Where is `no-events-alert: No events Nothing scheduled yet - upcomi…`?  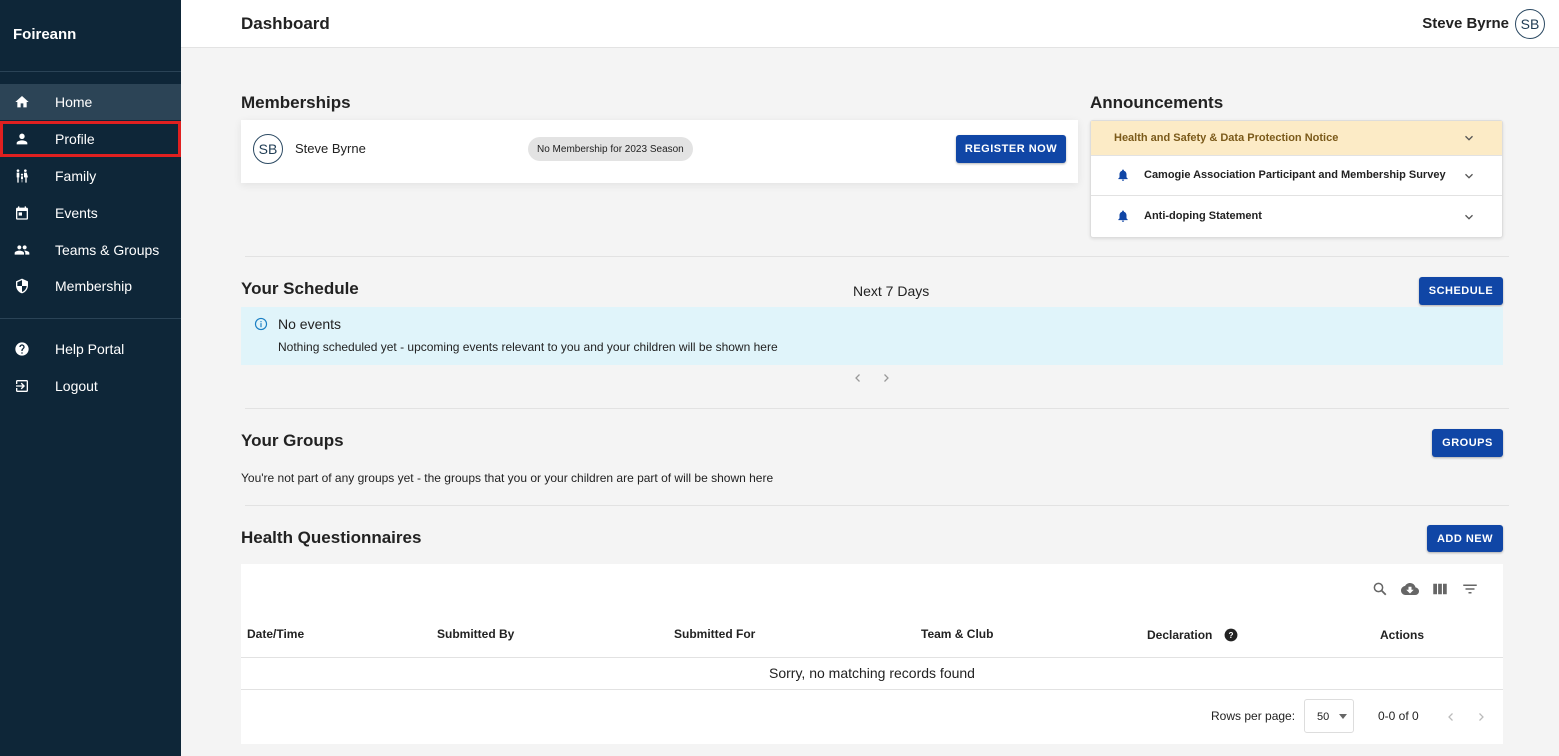
no-events-alert: No events Nothing scheduled yet - upcomi… is located at coordinates (872, 336).